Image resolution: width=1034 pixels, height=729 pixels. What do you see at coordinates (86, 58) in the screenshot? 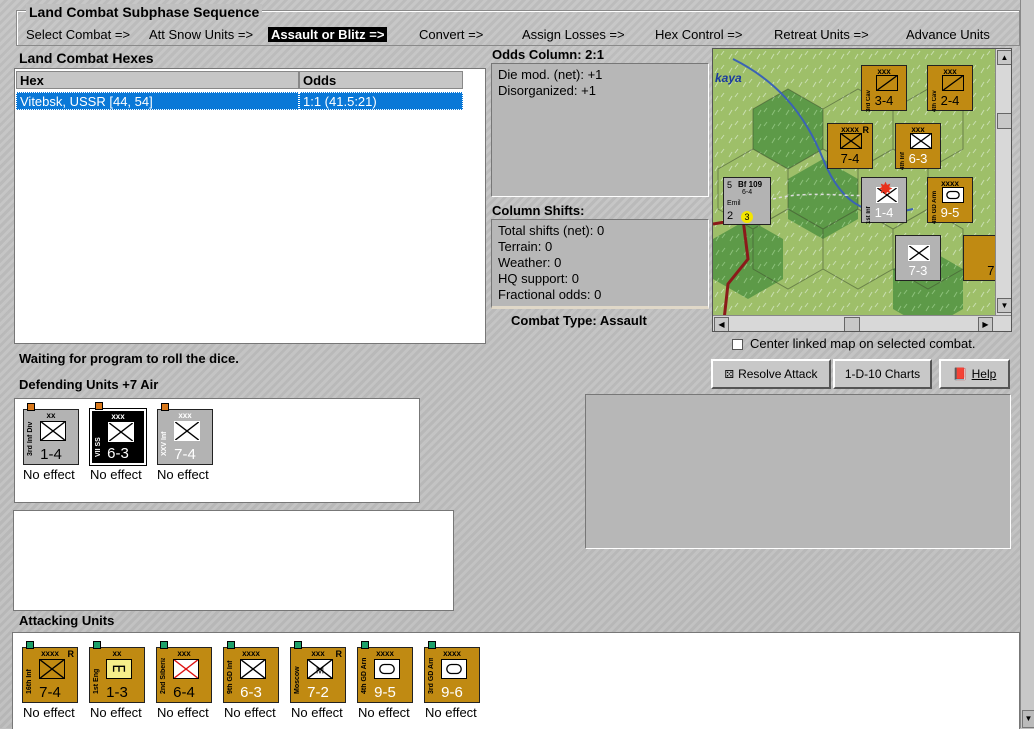
I see `hexes-title: Land Combat Hexes` at bounding box center [86, 58].